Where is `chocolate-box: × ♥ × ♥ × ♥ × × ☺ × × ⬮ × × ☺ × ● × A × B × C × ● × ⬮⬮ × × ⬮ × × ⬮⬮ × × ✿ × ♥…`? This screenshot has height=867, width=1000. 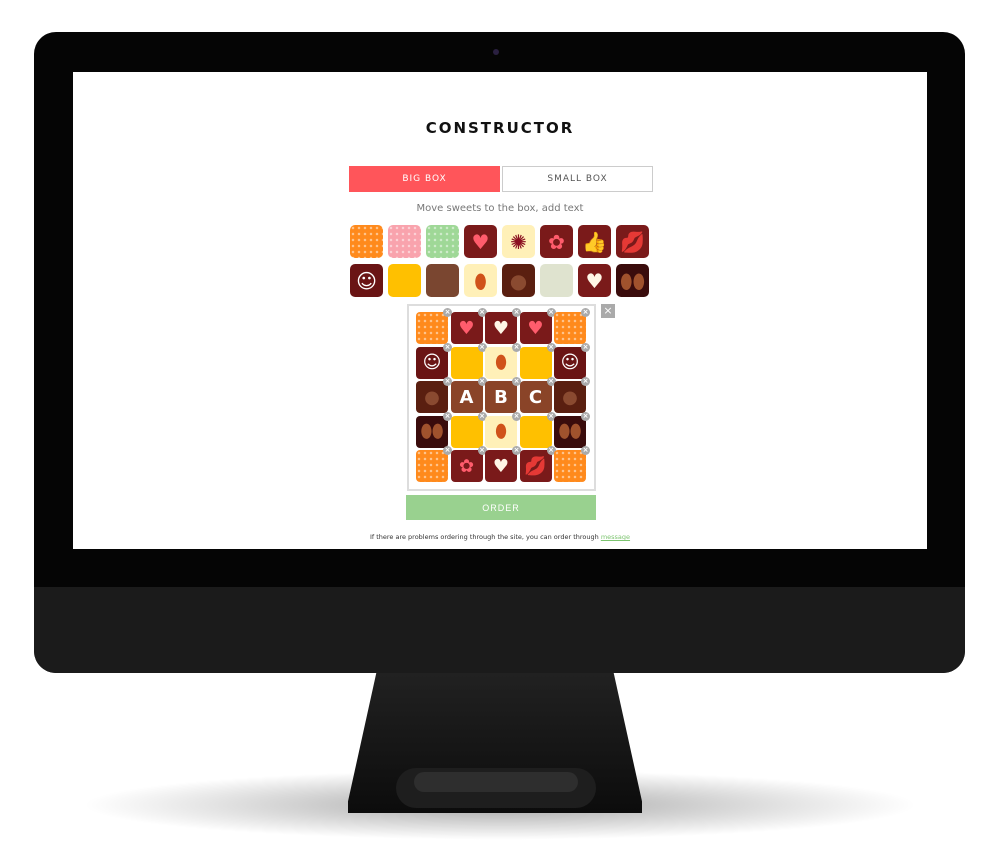
chocolate-box: × ♥ × ♥ × ♥ × × ☺ × × ⬮ × × ☺ × ● × A × B × C × ● × ⬮⬮ × × ⬮ × × ⬮⬮ × × ✿ × ♥… is located at coordinates (501, 397).